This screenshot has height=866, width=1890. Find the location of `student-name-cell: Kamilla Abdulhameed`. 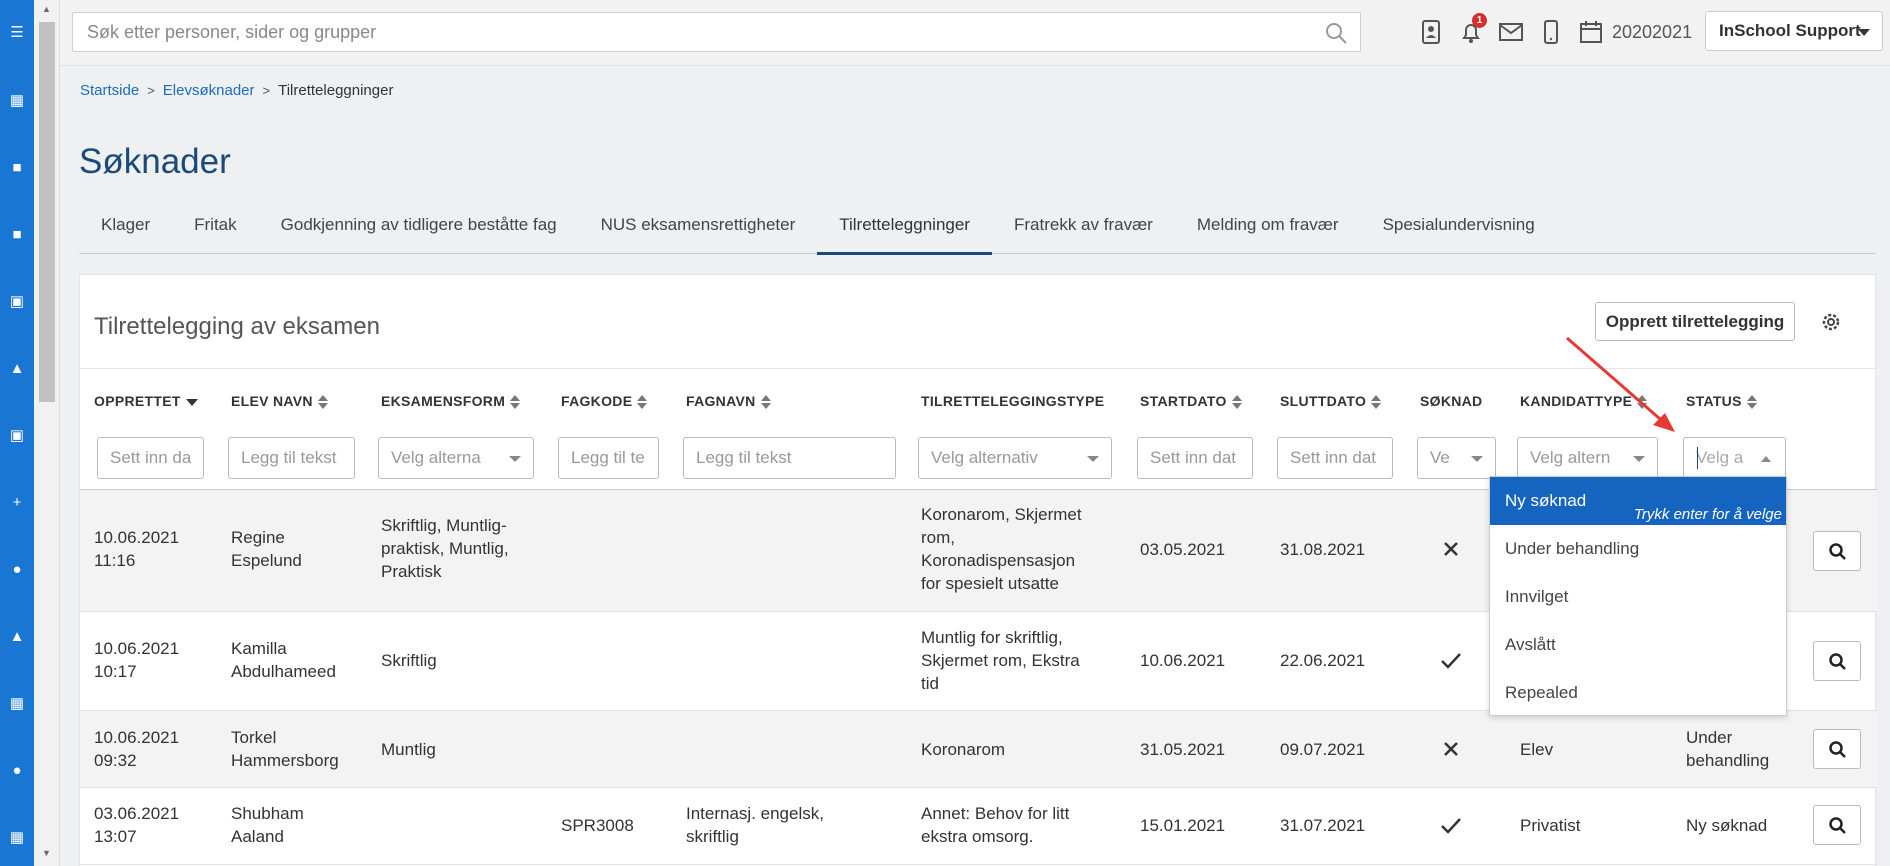

student-name-cell: Kamilla Abdulhameed is located at coordinates (283, 660).